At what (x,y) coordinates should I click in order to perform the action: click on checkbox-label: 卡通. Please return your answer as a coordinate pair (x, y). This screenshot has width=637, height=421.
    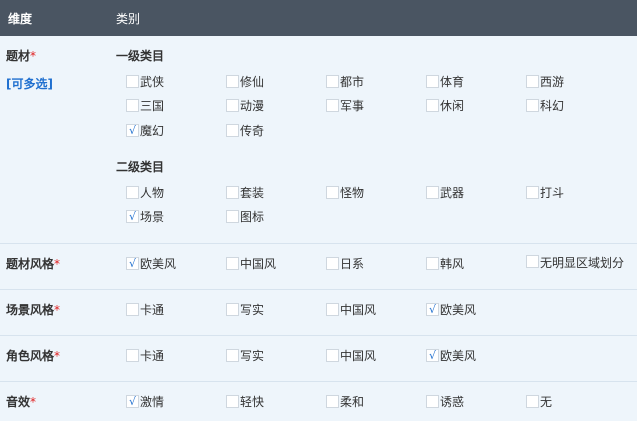
    Looking at the image, I should click on (152, 355).